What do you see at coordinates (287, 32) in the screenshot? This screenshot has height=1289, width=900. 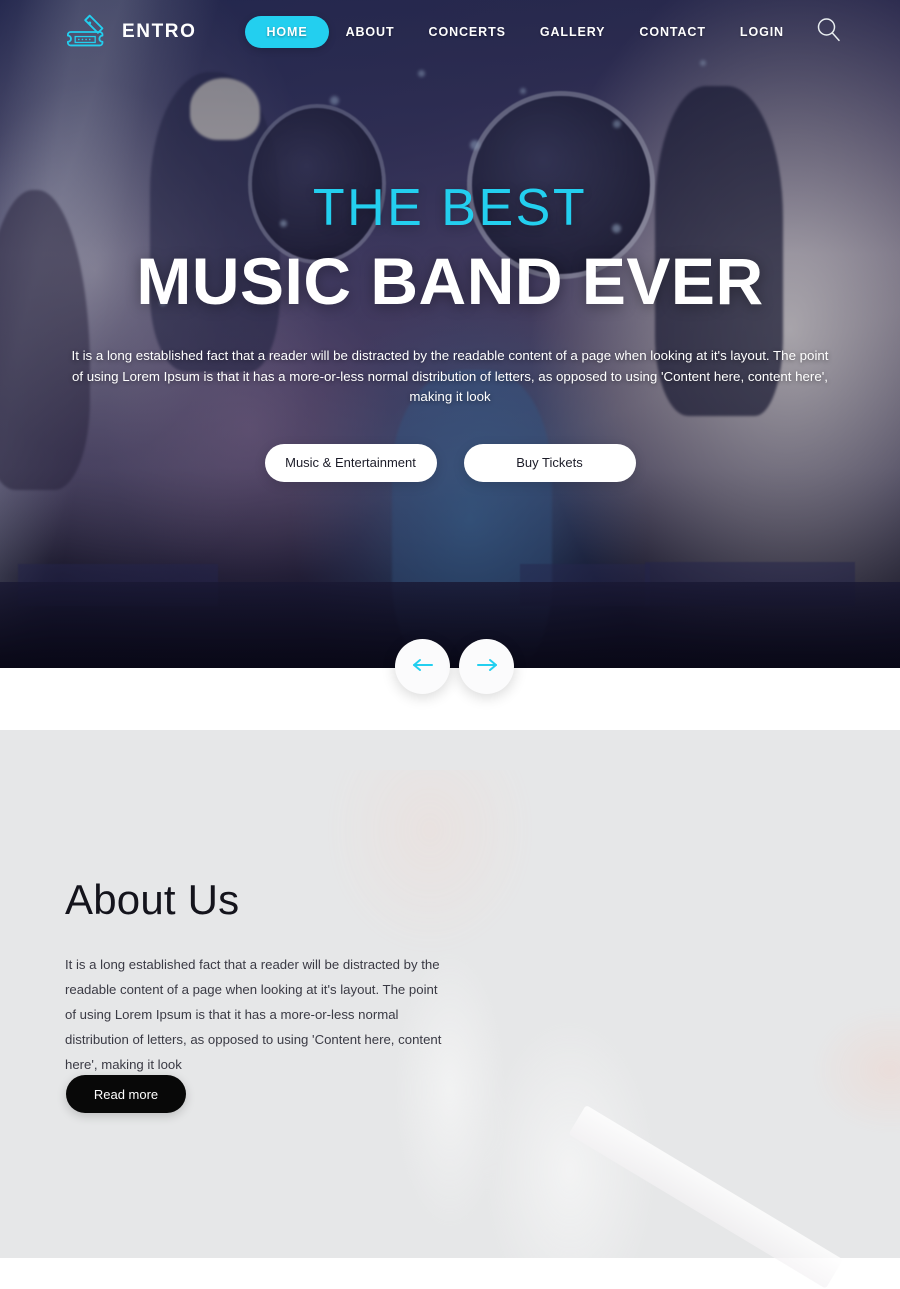 I see `nav-item-home: HOME` at bounding box center [287, 32].